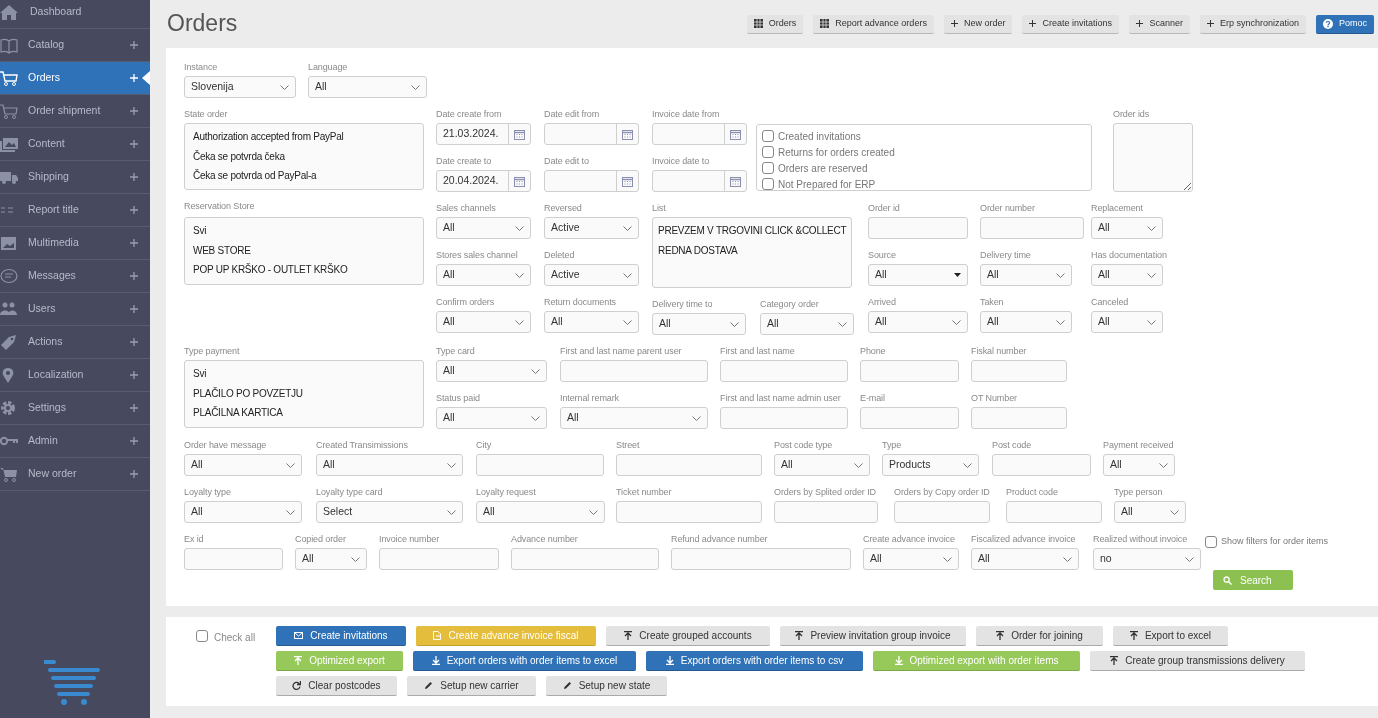 Image resolution: width=1378 pixels, height=718 pixels. What do you see at coordinates (873, 636) in the screenshot?
I see `action-button: Preview invitation group invoice` at bounding box center [873, 636].